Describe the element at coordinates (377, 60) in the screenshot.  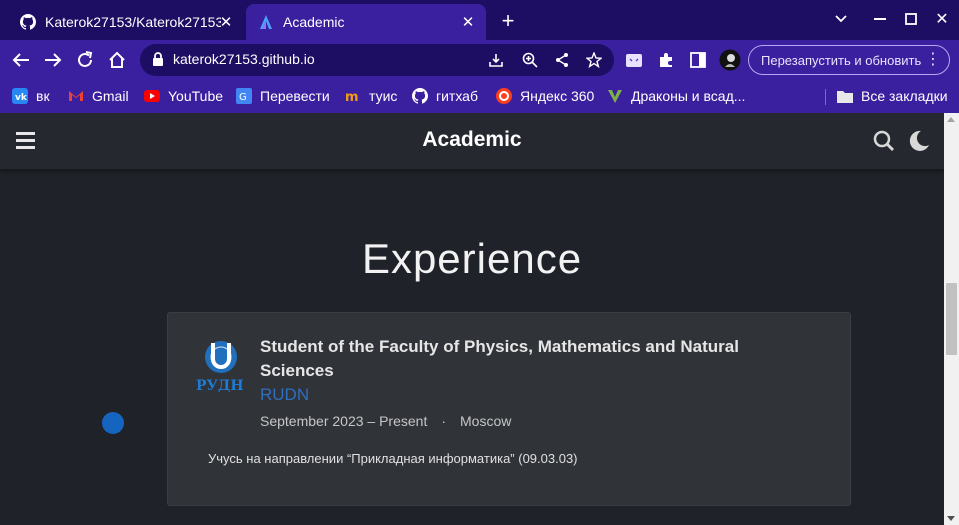
I see `address-bar: katerok27153.github.io` at that location.